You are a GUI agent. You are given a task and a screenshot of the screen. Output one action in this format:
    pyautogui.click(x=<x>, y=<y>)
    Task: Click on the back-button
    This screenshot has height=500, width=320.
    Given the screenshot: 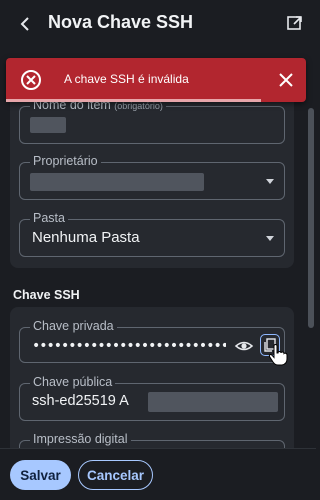 What is the action you would take?
    pyautogui.click(x=25, y=24)
    